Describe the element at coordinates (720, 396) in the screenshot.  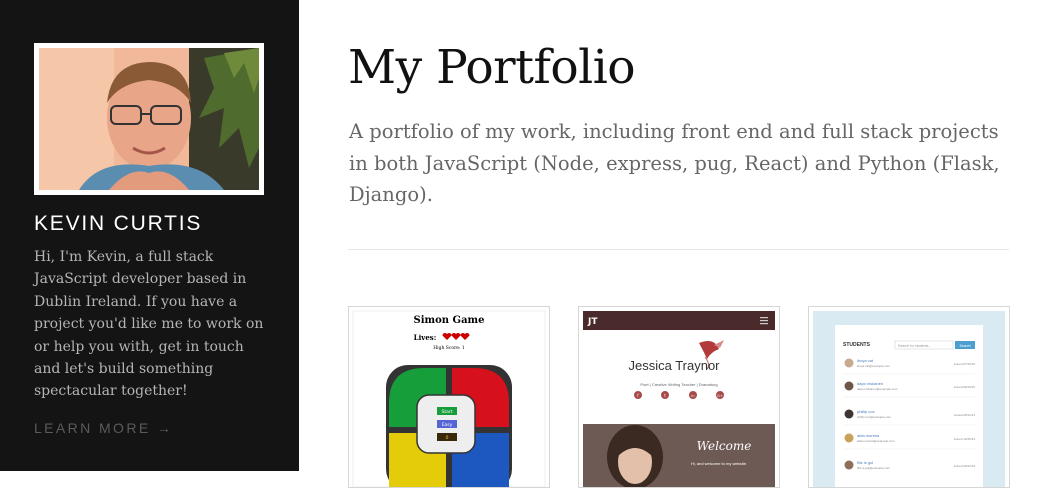
I see `svg-text: G+` at that location.